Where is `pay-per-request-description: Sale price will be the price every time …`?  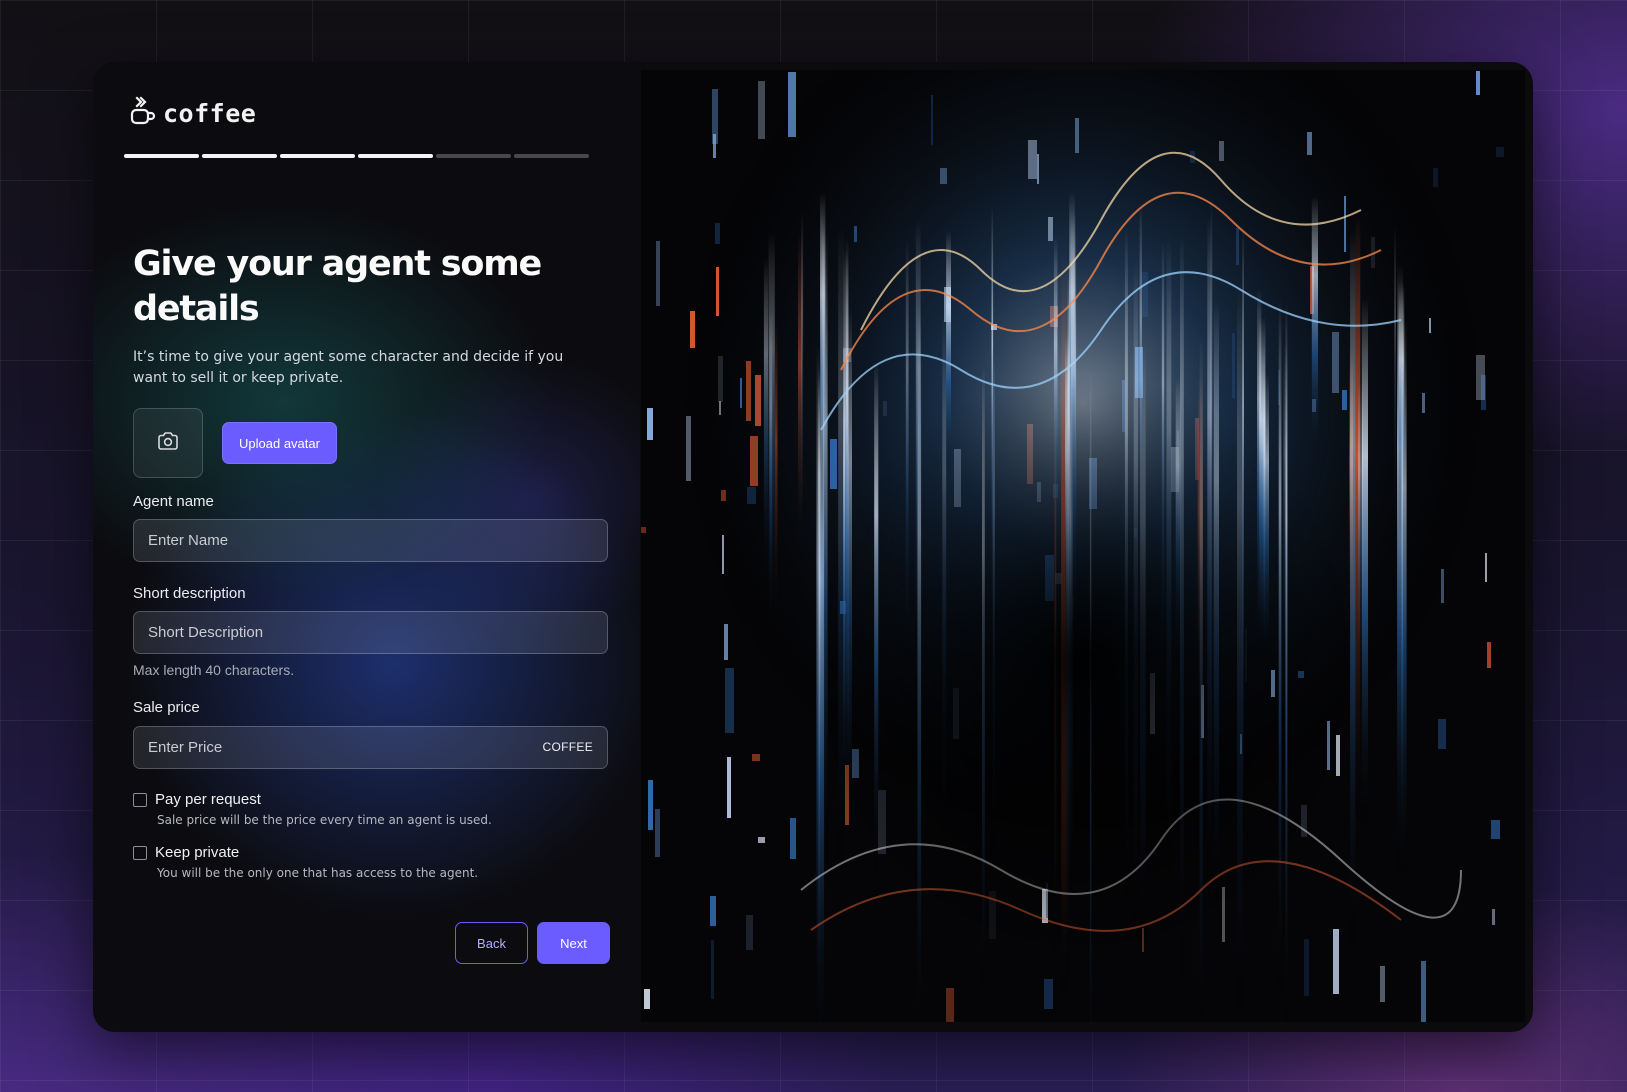
pay-per-request-description: Sale price will be the price every time … is located at coordinates (324, 820).